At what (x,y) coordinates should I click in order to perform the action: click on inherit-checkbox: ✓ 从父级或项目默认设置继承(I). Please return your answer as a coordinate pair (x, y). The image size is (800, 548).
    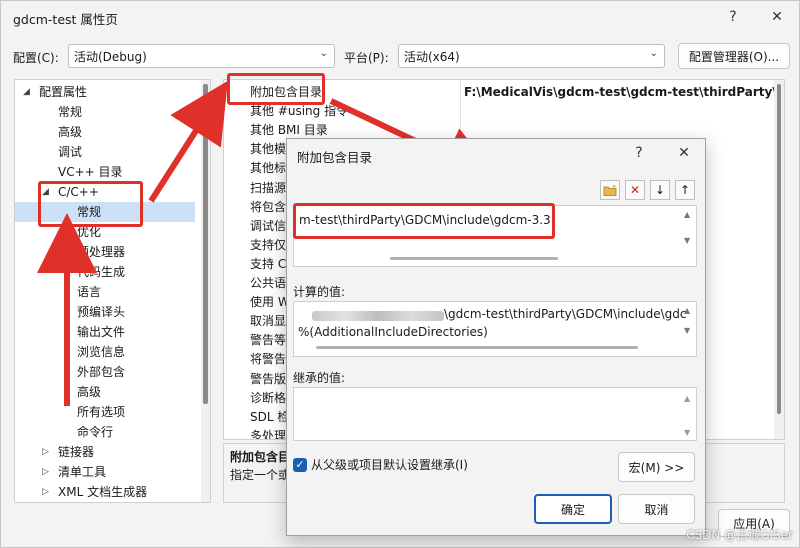
    Looking at the image, I should click on (380, 464).